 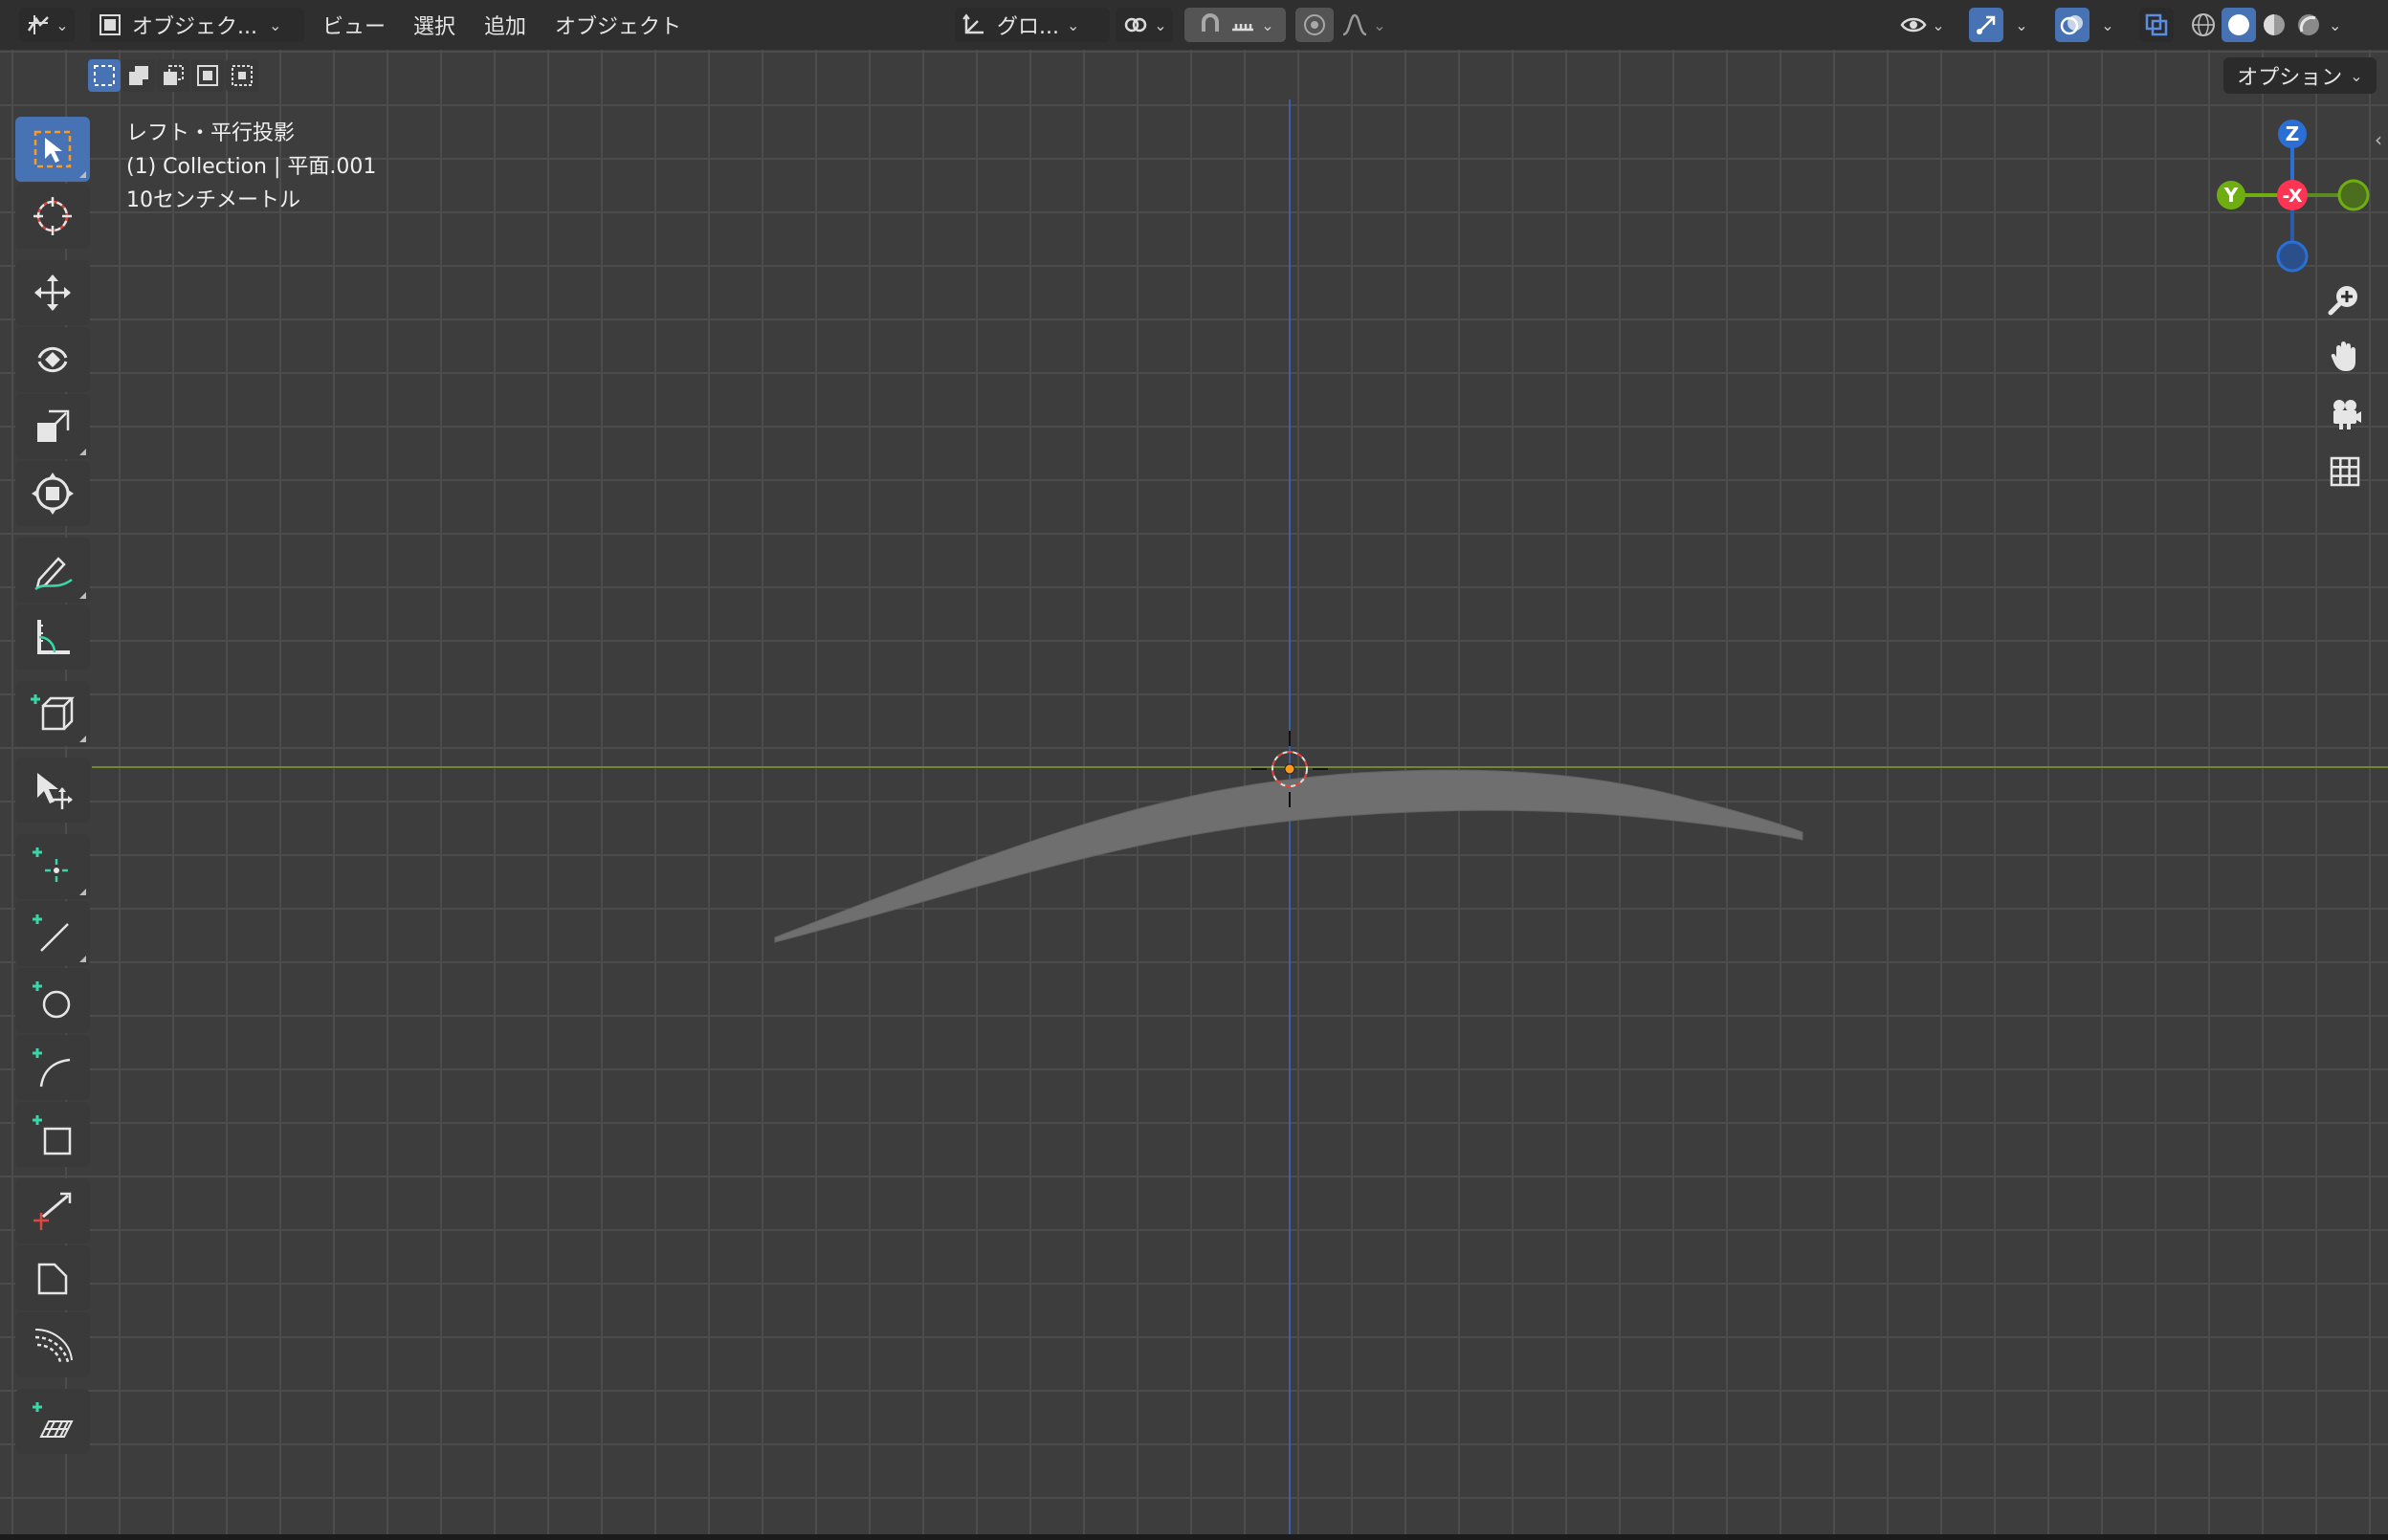 I want to click on gizmo-arrow-icon, so click(x=1987, y=24).